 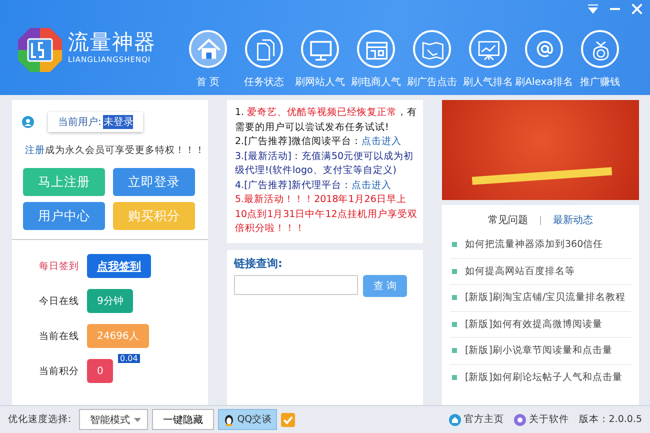 What do you see at coordinates (118, 336) in the screenshot?
I see `stat-badge: 24696人` at bounding box center [118, 336].